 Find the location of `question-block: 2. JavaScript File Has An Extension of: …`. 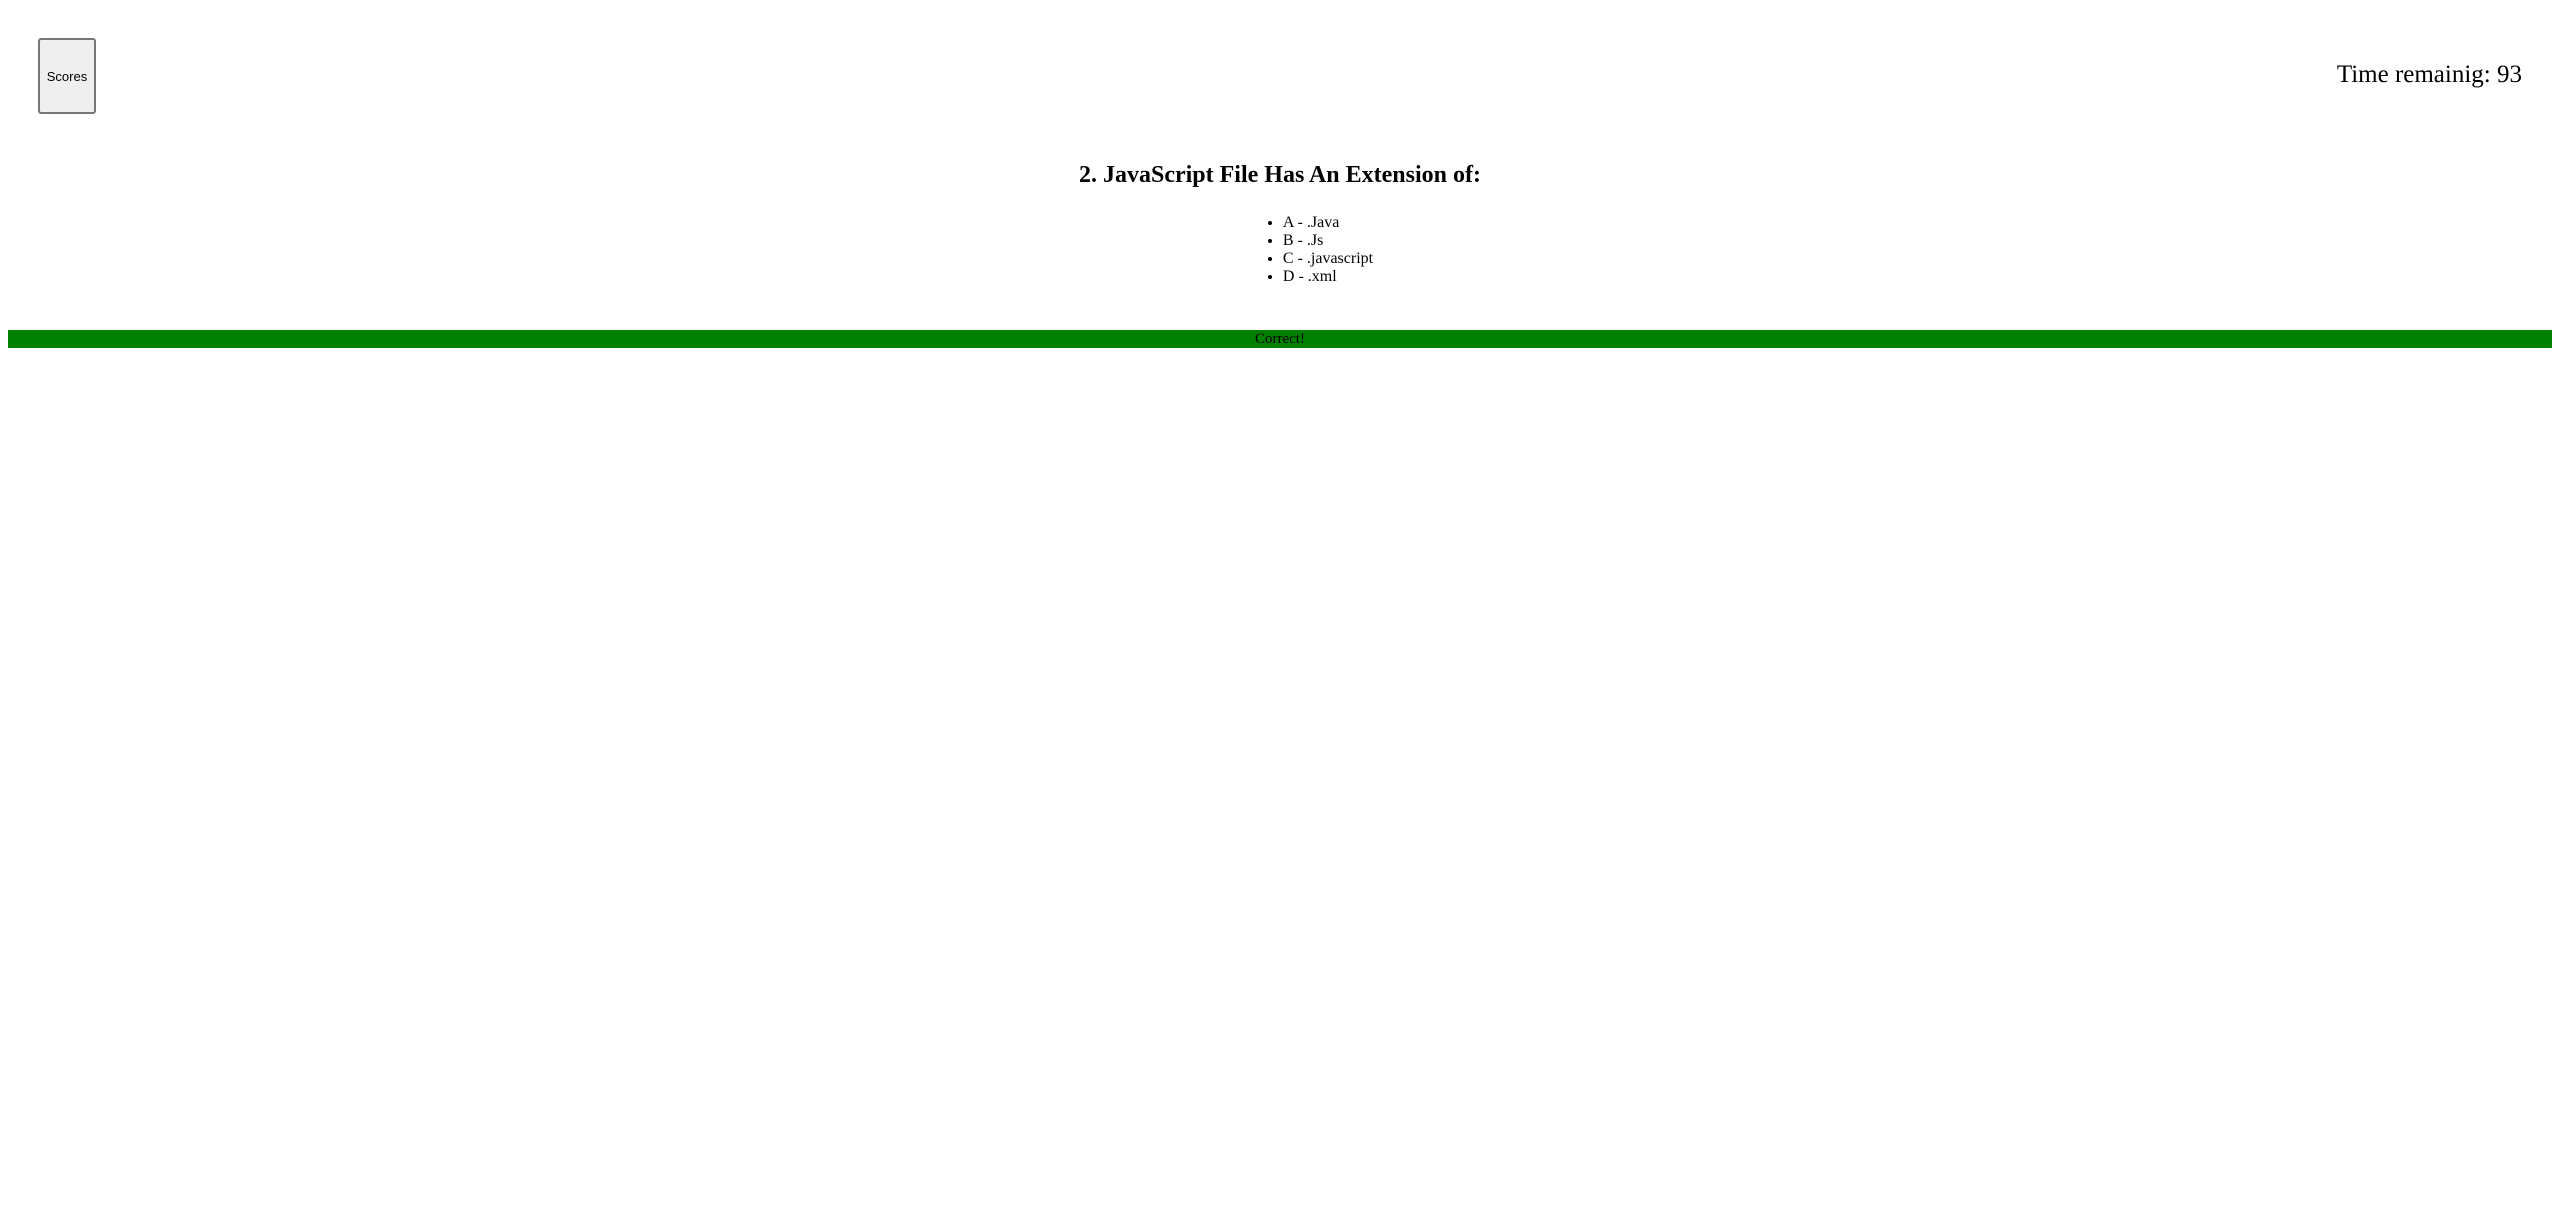

question-block: 2. JavaScript File Has An Extension of: … is located at coordinates (1280, 223).